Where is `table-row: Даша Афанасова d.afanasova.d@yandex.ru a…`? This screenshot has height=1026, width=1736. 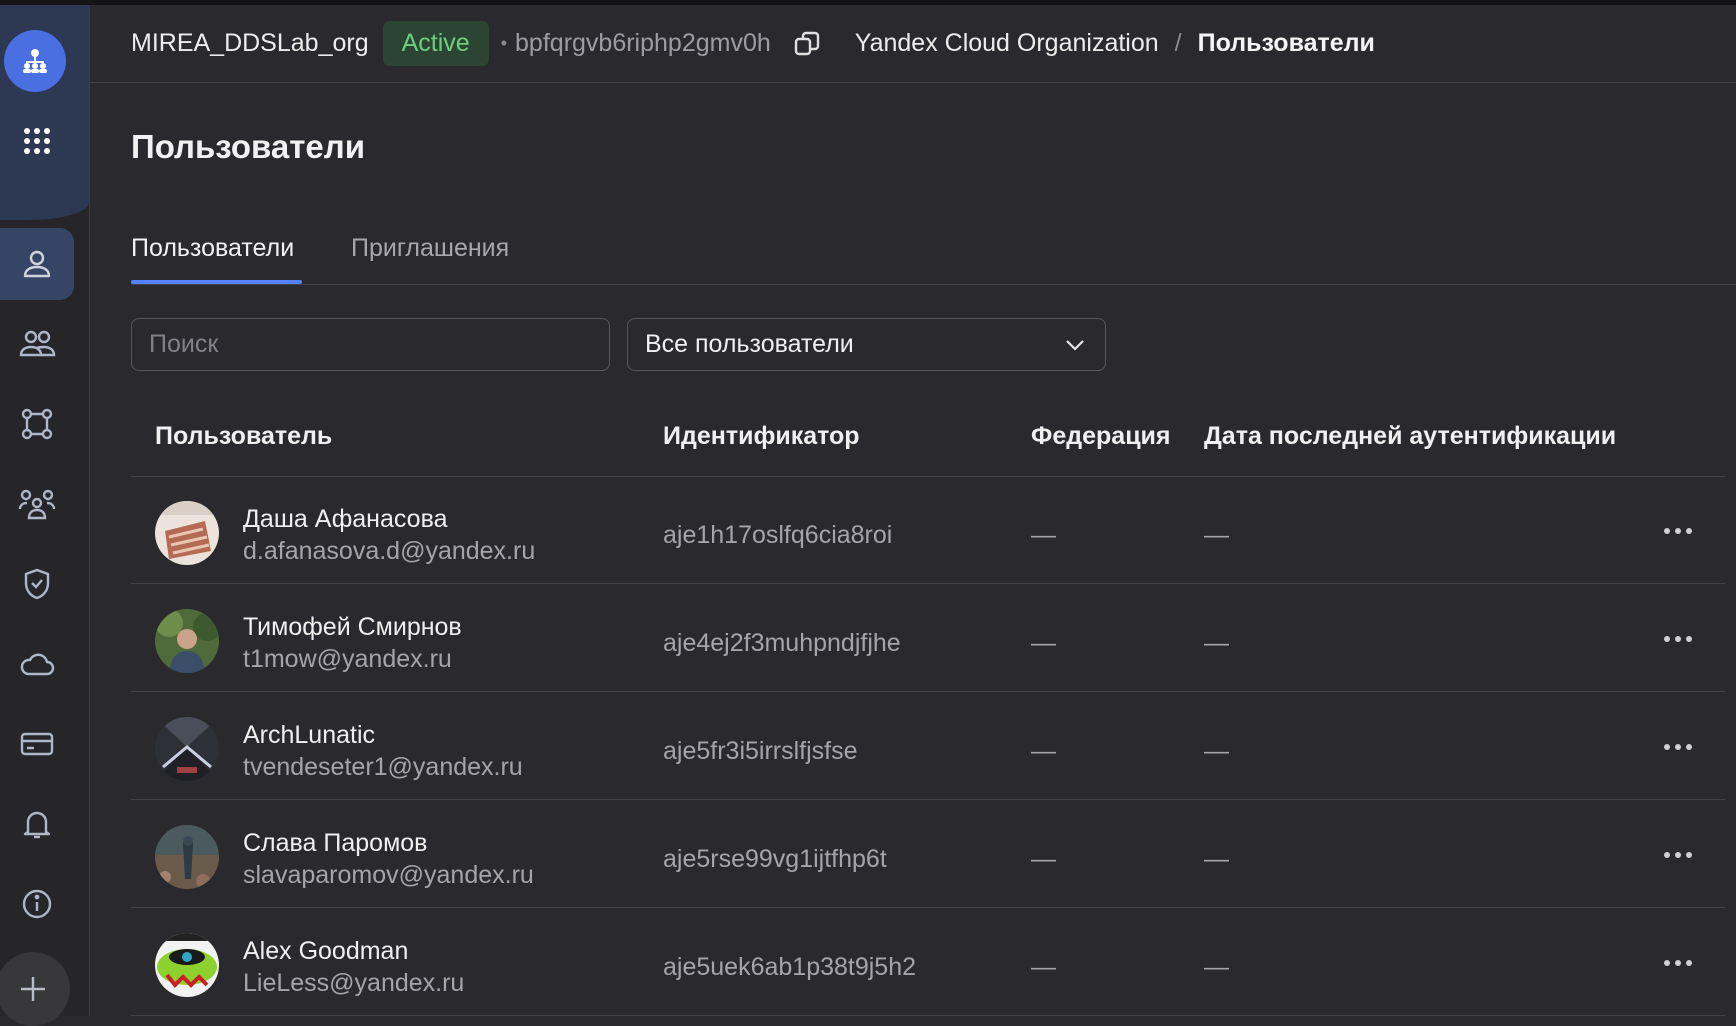
table-row: Даша Афанасова d.afanasova.d@yandex.ru a… is located at coordinates (928, 530).